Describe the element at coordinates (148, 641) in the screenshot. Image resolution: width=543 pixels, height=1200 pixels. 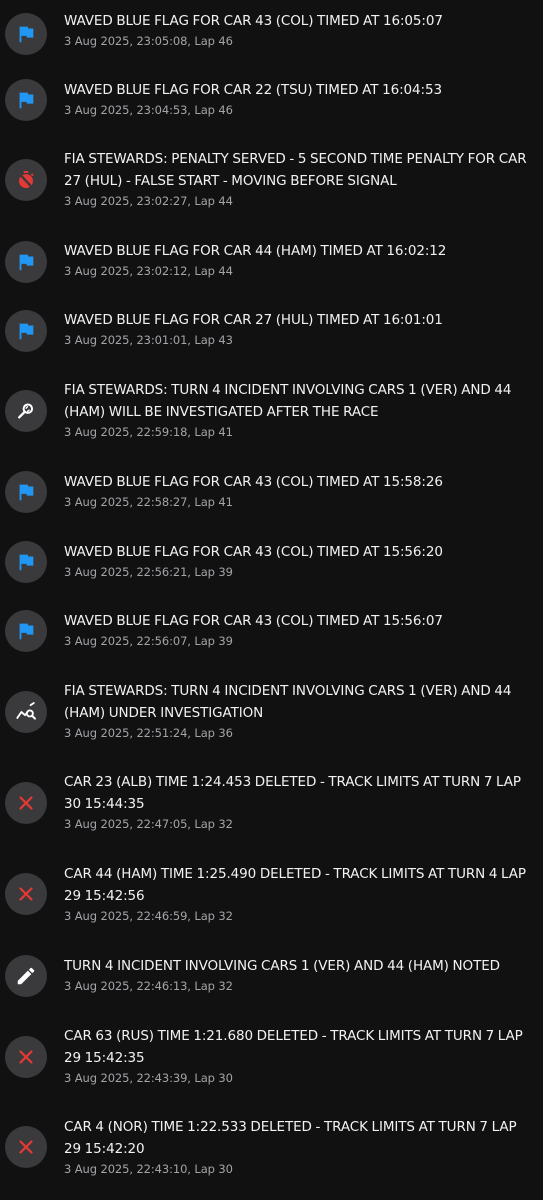
I see `message-timestamp: 3 Aug 2025, 22:56:07, Lap 39` at that location.